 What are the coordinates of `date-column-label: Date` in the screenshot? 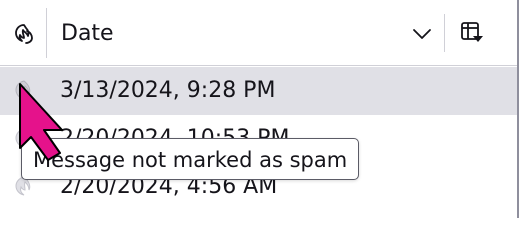 It's located at (87, 33).